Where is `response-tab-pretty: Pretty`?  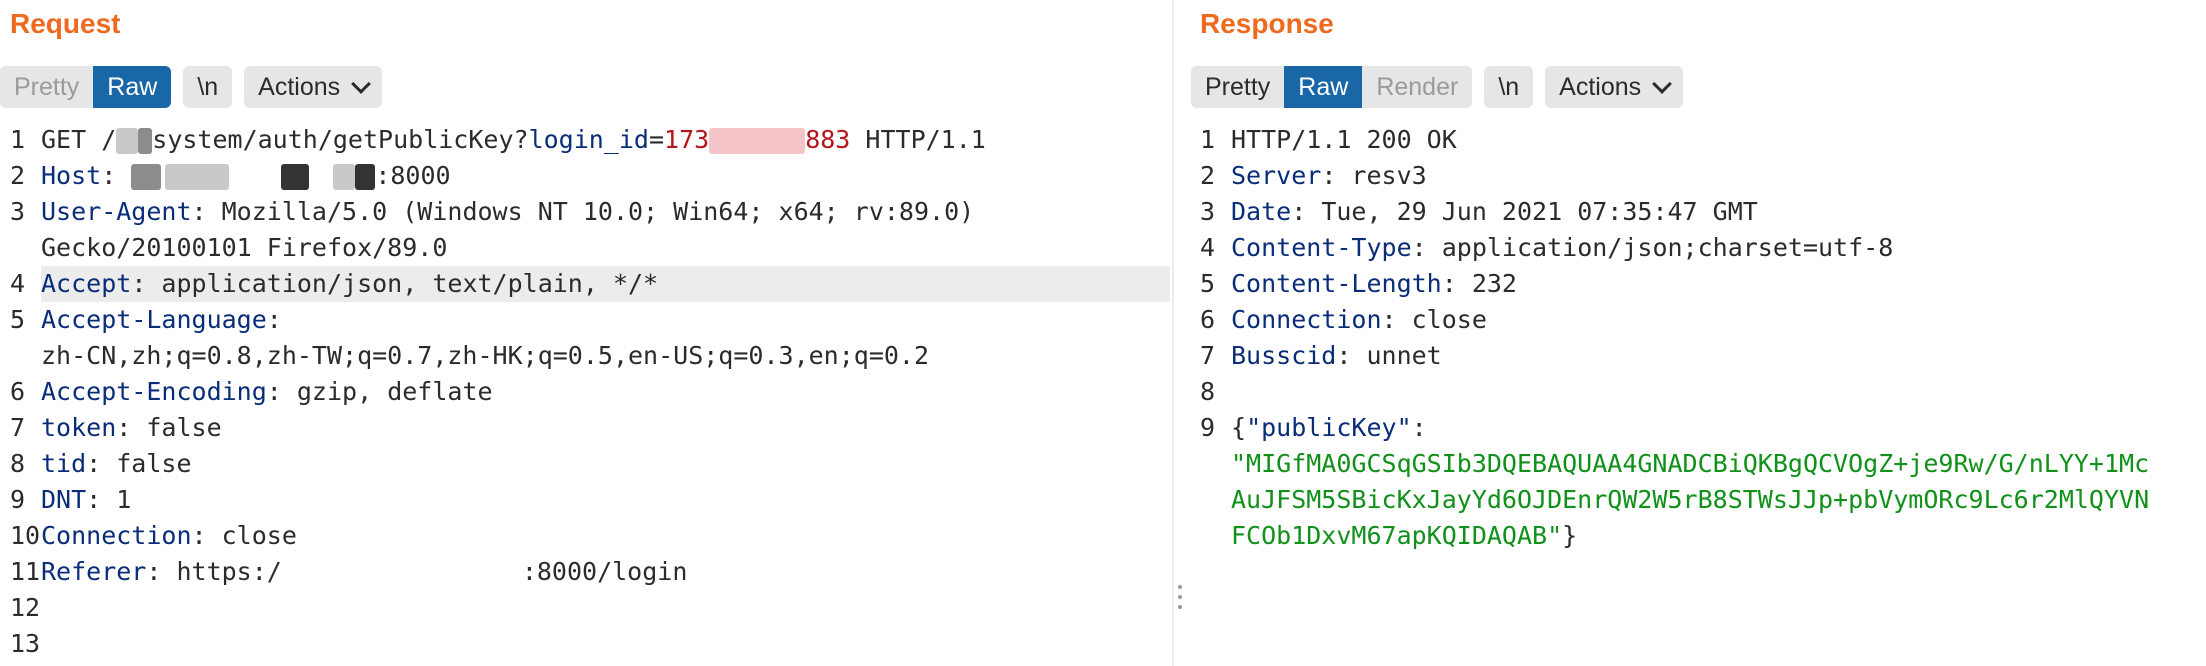
response-tab-pretty: Pretty is located at coordinates (1238, 87).